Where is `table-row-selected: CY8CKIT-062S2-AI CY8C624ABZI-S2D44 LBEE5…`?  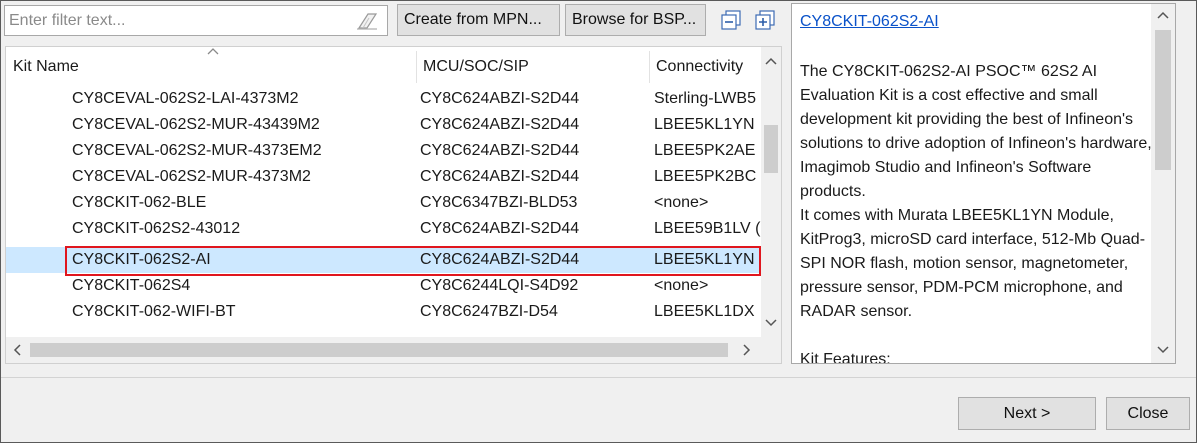
table-row-selected: CY8CKIT-062S2-AI CY8C624ABZI-S2D44 LBEE5… is located at coordinates (383, 260).